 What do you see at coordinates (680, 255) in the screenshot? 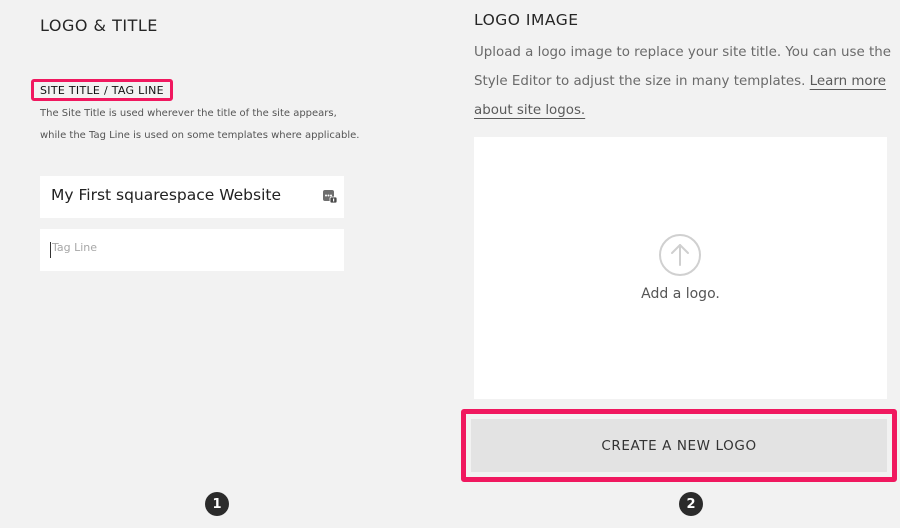
I see `upload-arrow-icon` at bounding box center [680, 255].